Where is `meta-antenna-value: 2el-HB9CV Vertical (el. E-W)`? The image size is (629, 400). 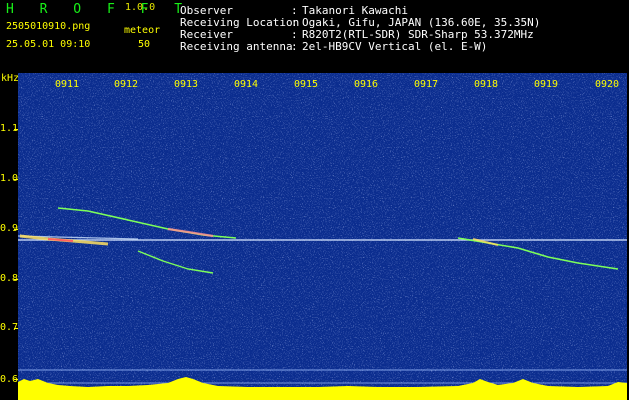 meta-antenna-value: 2el-HB9CV Vertical (el. E-W) is located at coordinates (395, 46).